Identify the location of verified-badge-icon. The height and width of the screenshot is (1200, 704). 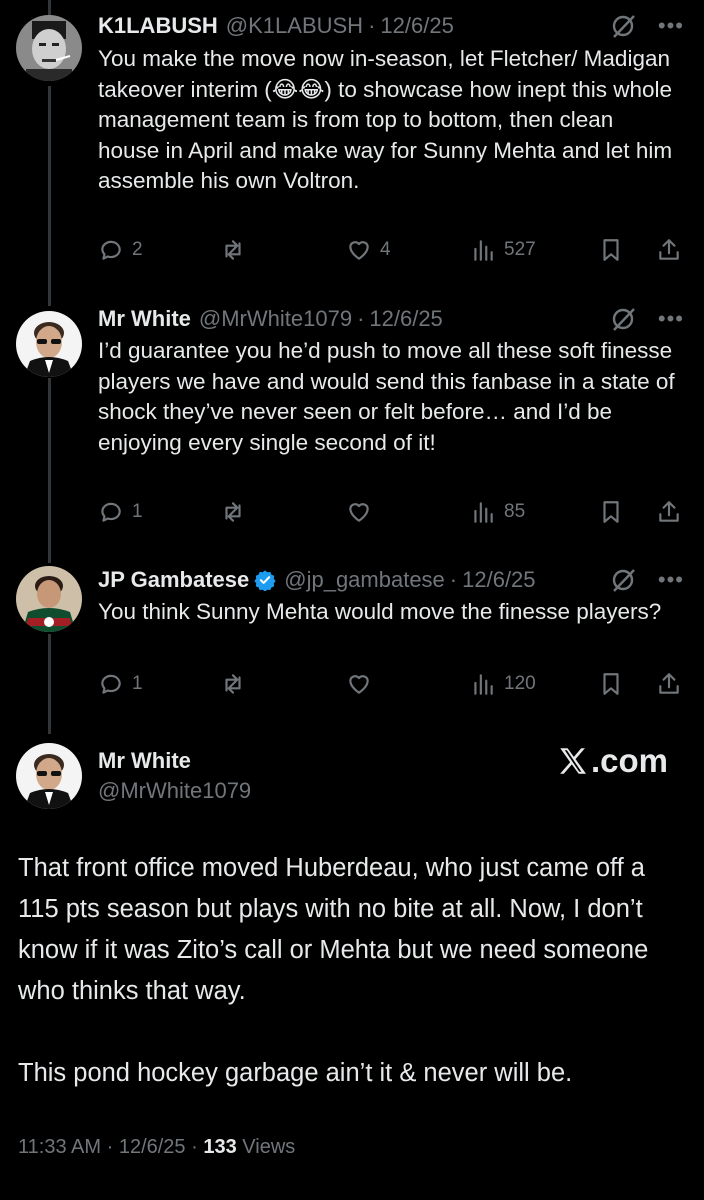
(265, 580).